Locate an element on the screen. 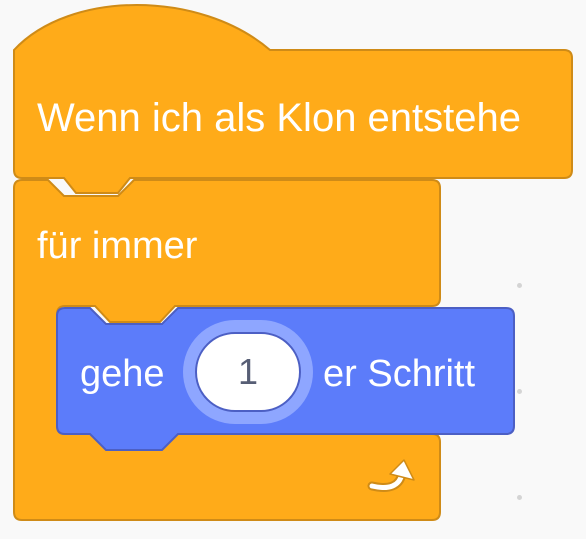  steps-input-value: 1 is located at coordinates (248, 372).